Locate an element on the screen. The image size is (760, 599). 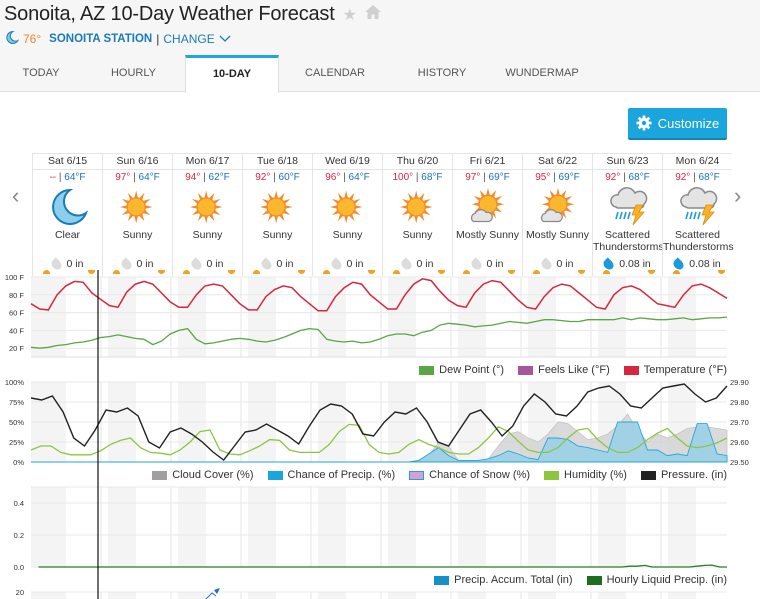
condition-label: Clear is located at coordinates (67, 235).